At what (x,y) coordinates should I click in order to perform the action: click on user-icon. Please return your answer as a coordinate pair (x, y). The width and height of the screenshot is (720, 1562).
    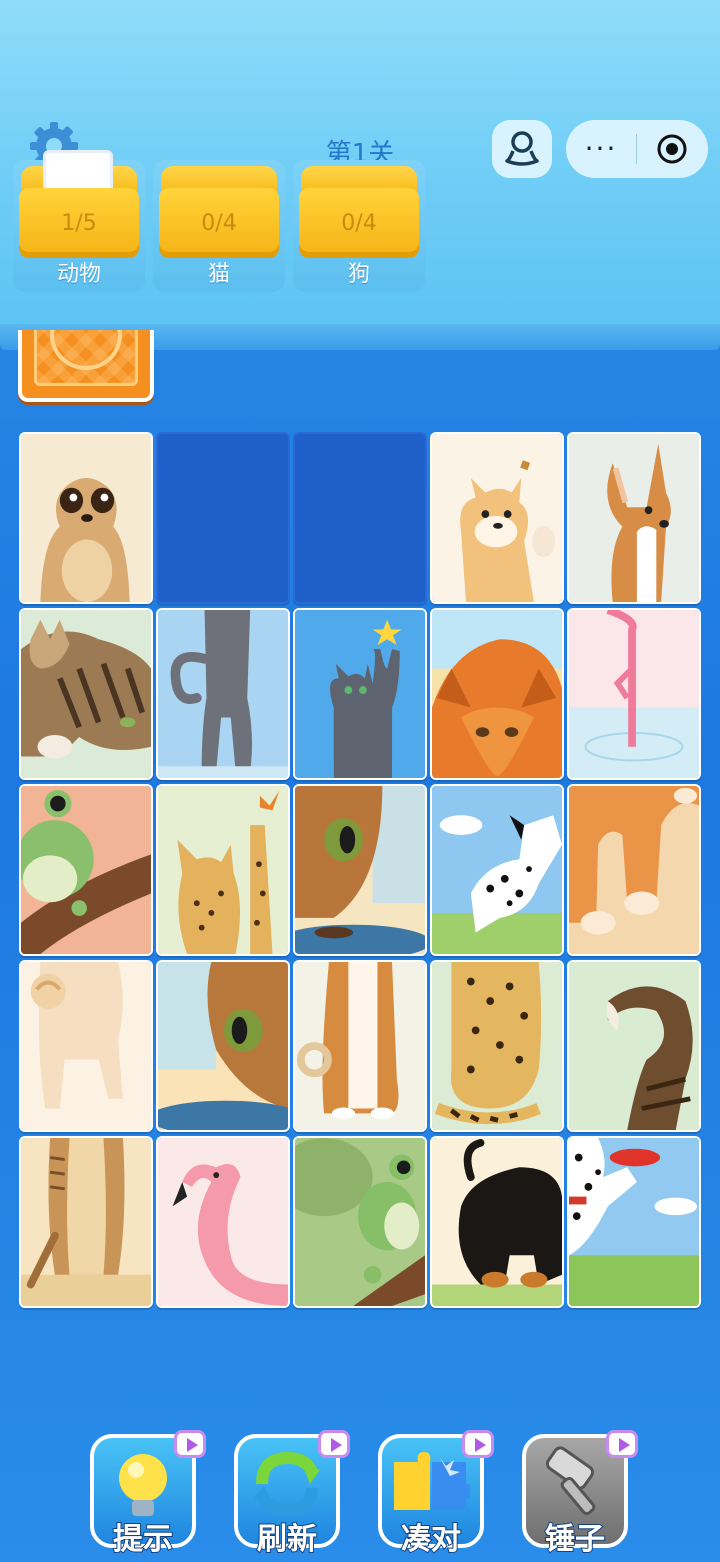
    Looking at the image, I should click on (522, 148).